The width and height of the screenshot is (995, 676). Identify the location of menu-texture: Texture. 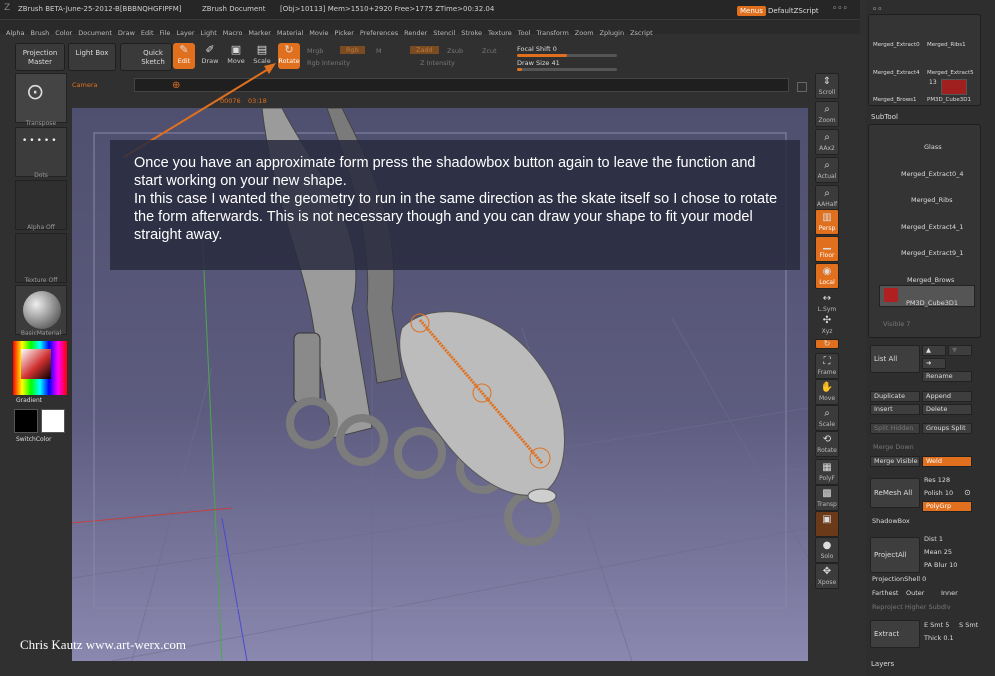
(500, 33).